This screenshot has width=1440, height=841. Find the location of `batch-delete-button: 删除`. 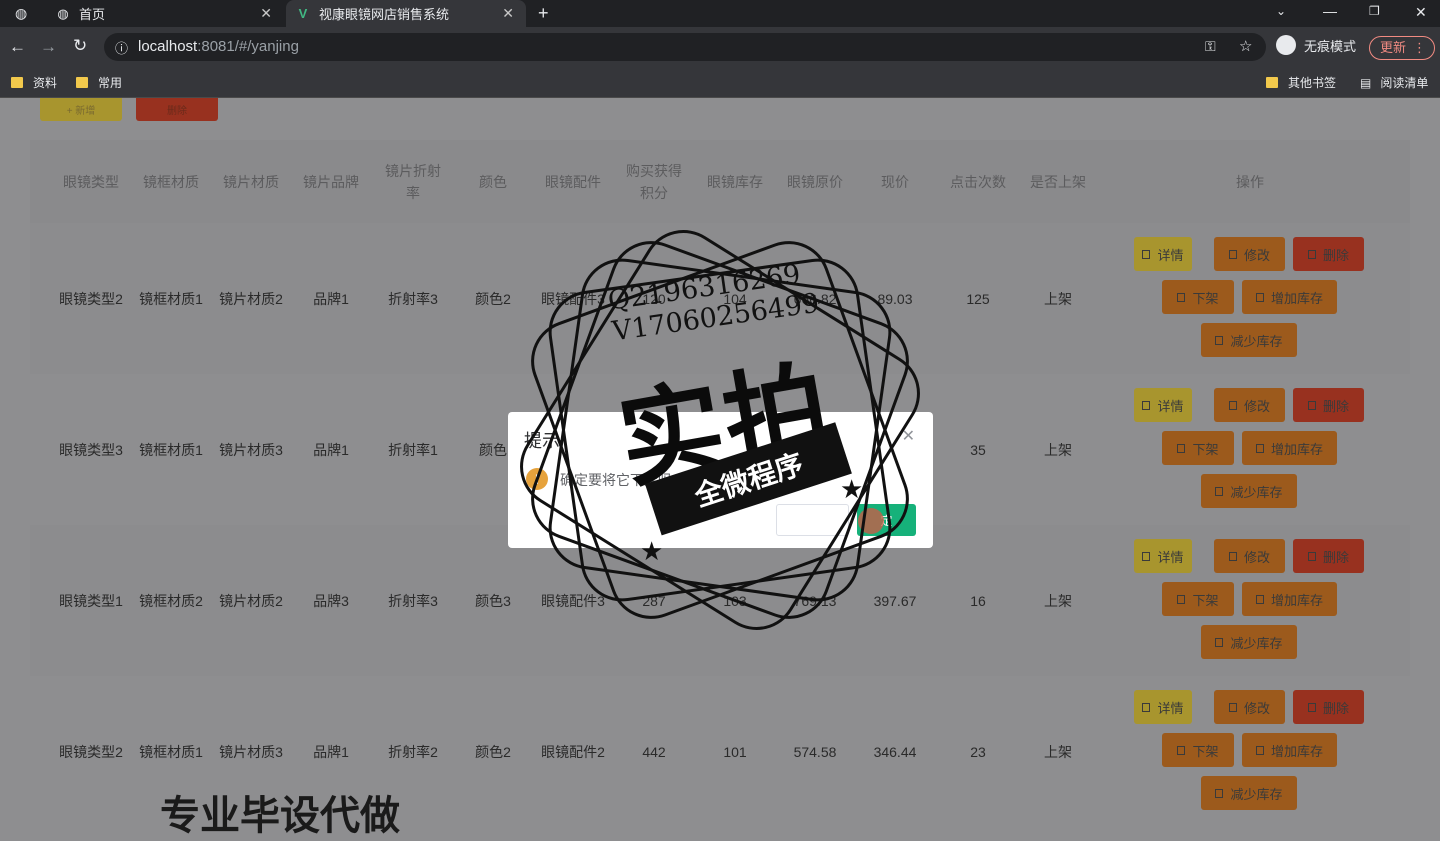

batch-delete-button: 删除 is located at coordinates (177, 109).